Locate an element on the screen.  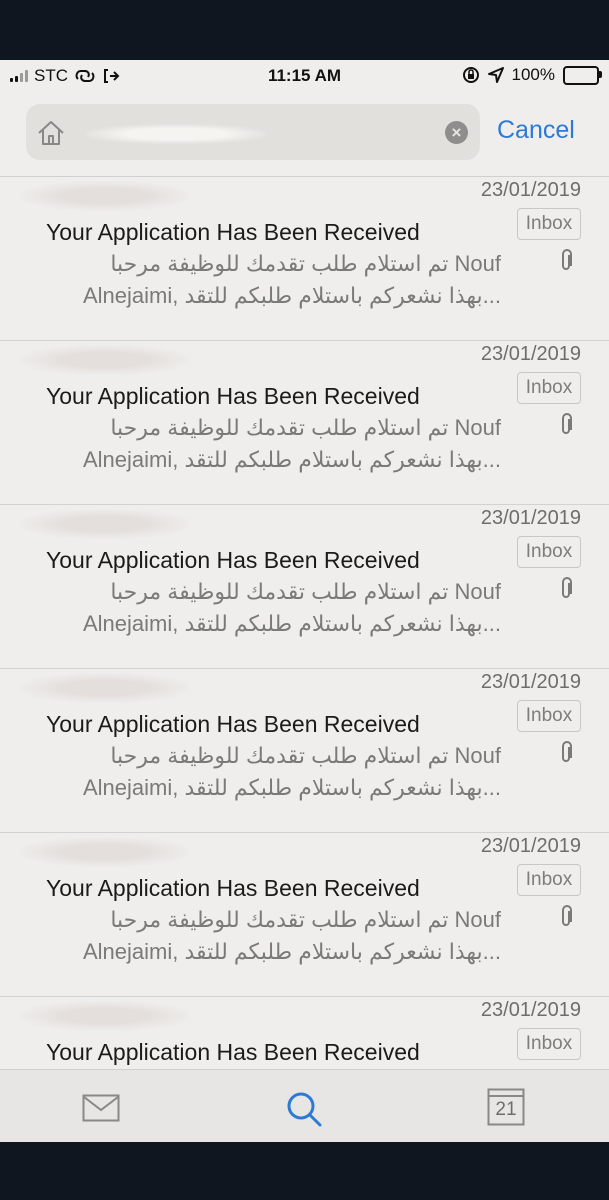
clear-search-button: × is located at coordinates (456, 132).